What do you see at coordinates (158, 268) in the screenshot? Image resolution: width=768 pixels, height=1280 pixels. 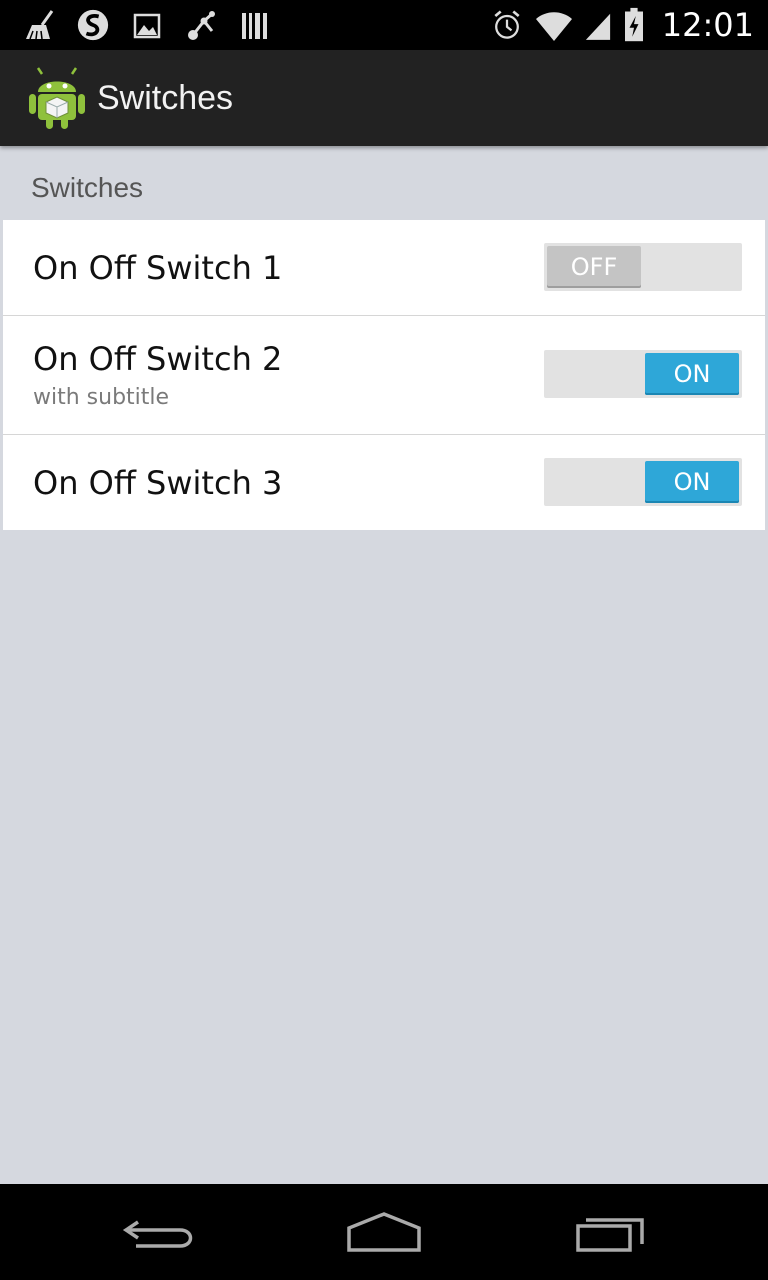 I see `preference-title: On Off Switch 1` at bounding box center [158, 268].